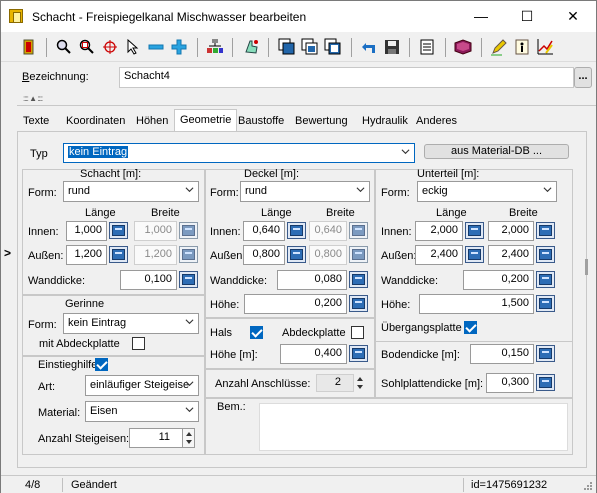 The height and width of the screenshot is (493, 597). Describe the element at coordinates (413, 427) in the screenshot. I see `bem-textarea` at that location.